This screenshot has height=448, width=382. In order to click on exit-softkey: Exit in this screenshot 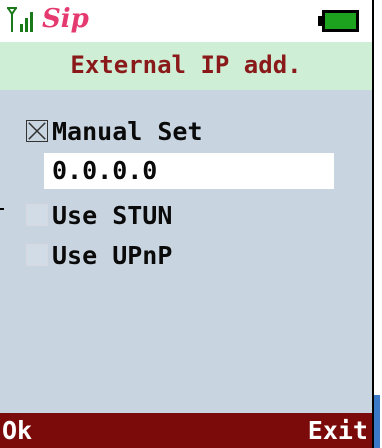, I will do `click(338, 431)`.